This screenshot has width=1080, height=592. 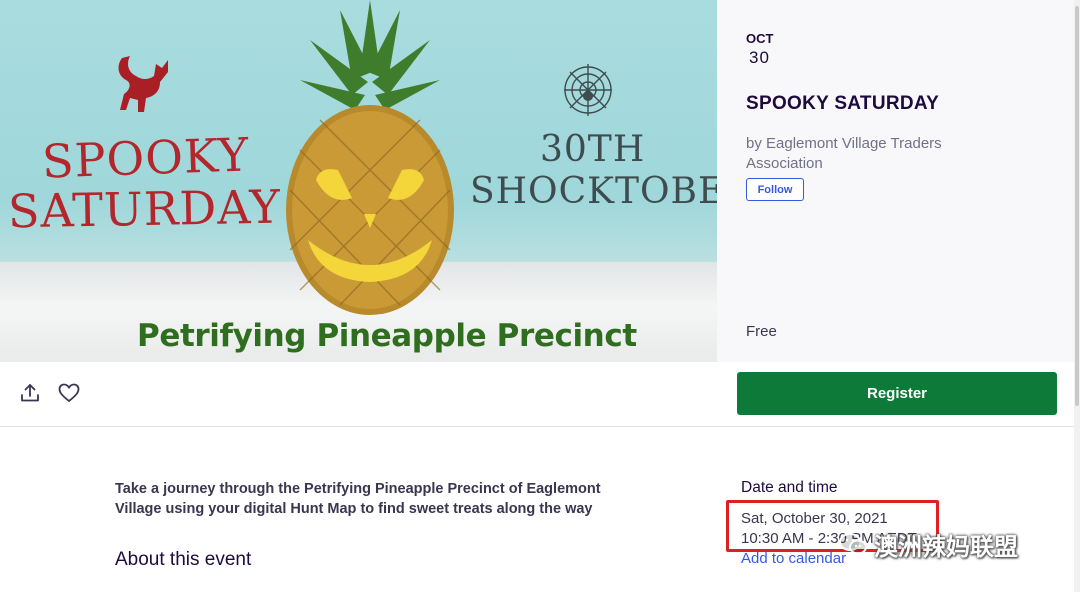 What do you see at coordinates (897, 393) in the screenshot?
I see `register-button: Register` at bounding box center [897, 393].